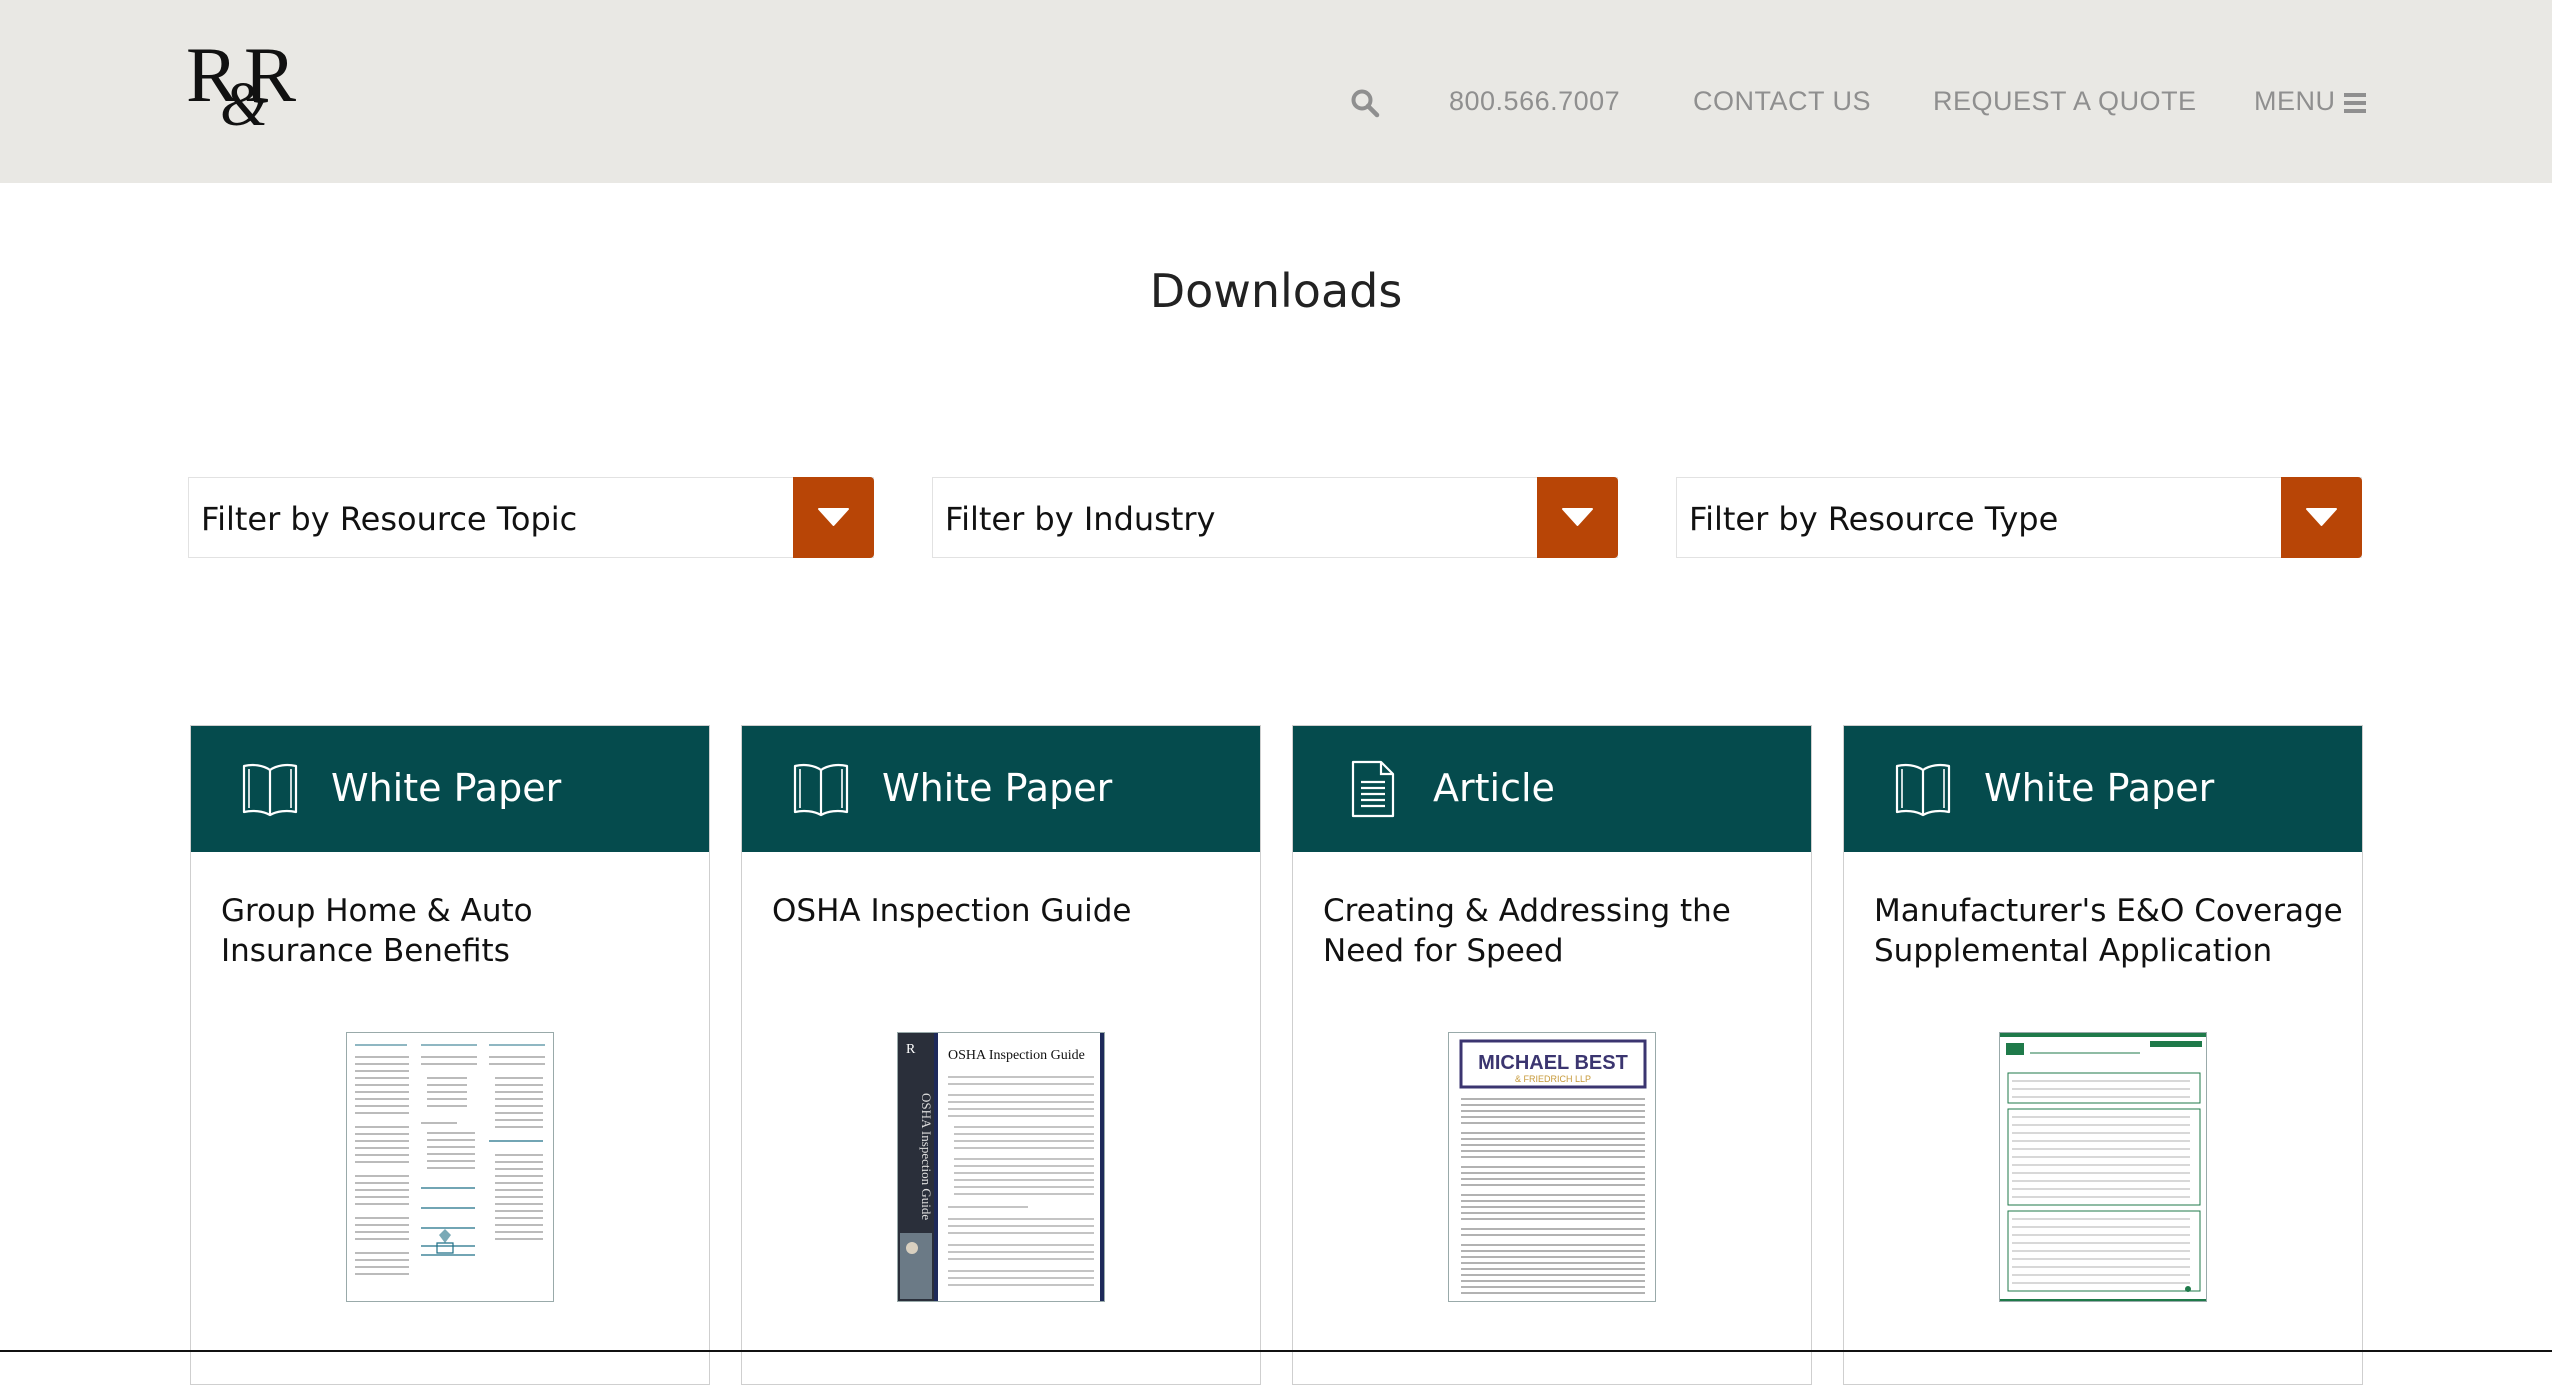  Describe the element at coordinates (2295, 101) in the screenshot. I see `menu-label: MENU` at that location.